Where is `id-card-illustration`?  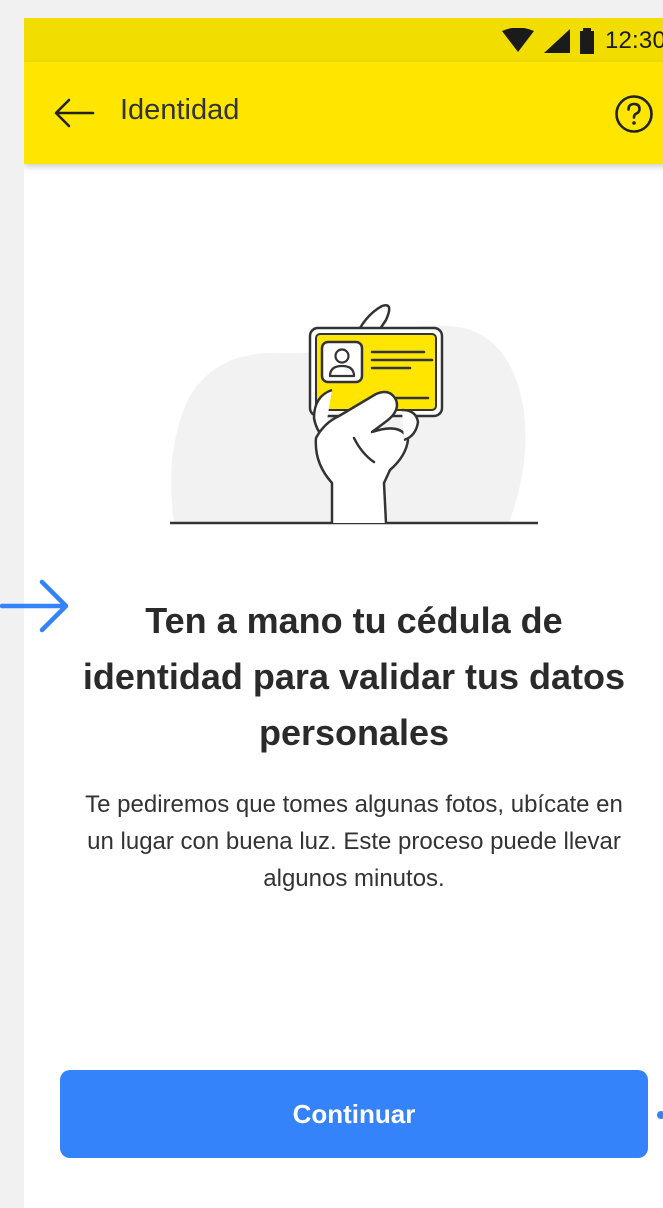
id-card-illustration is located at coordinates (354, 414).